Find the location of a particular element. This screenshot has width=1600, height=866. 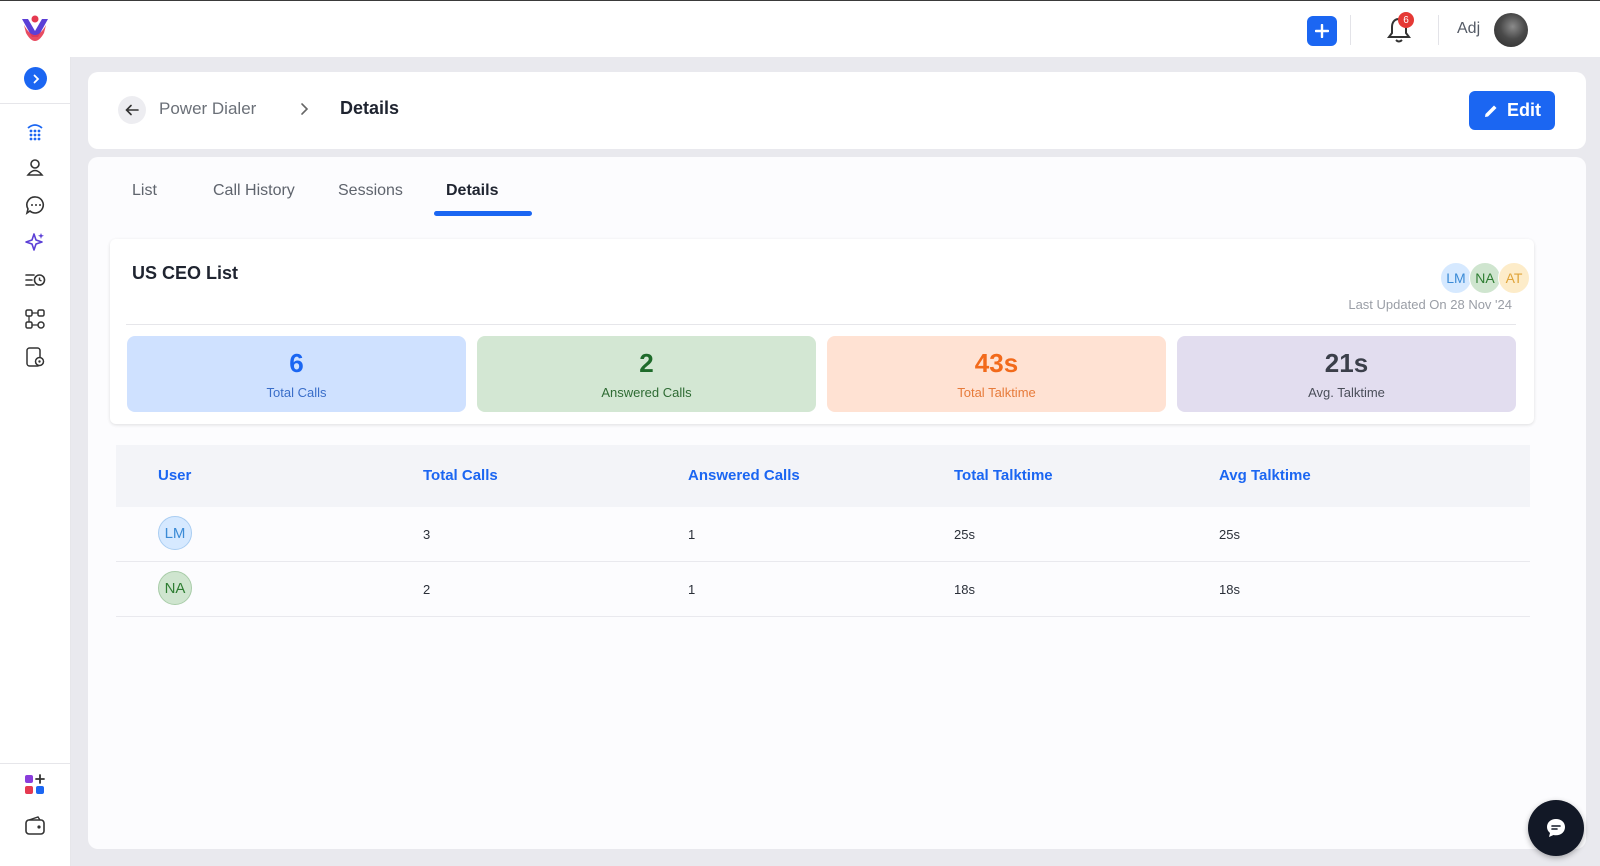

call-queue-icon is located at coordinates (35, 280).